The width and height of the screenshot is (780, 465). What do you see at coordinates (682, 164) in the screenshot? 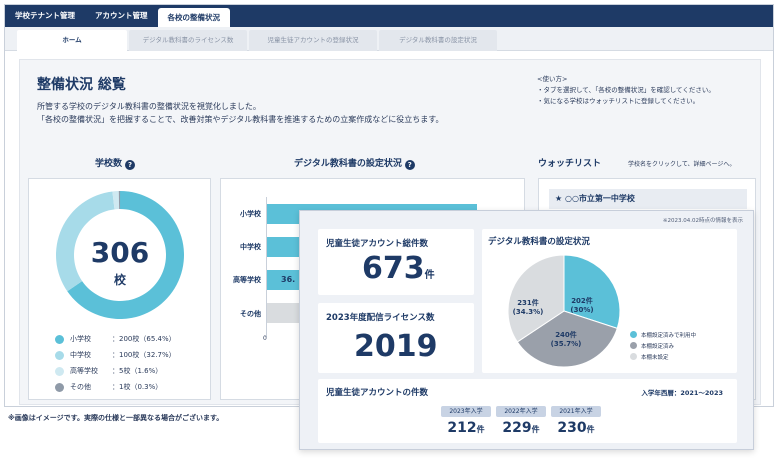
I see `watchlist-hint: 学校名をクリックして、詳細ページへ。` at bounding box center [682, 164].